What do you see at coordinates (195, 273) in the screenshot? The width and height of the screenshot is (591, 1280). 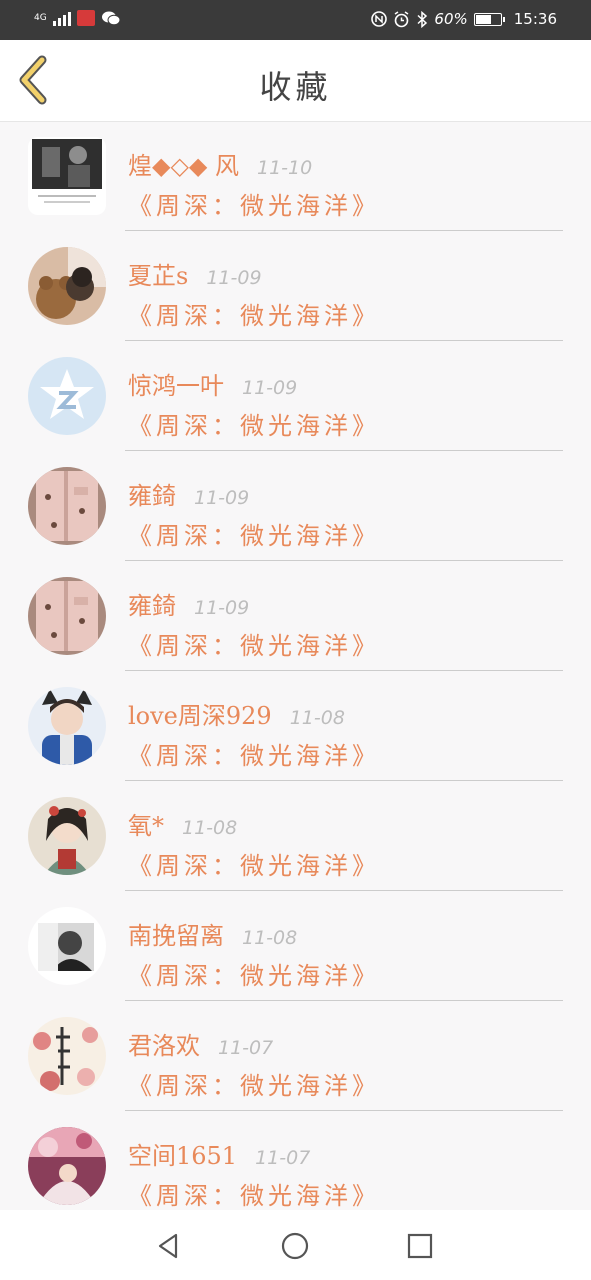 I see `item-header: 夏芷s 11-09` at bounding box center [195, 273].